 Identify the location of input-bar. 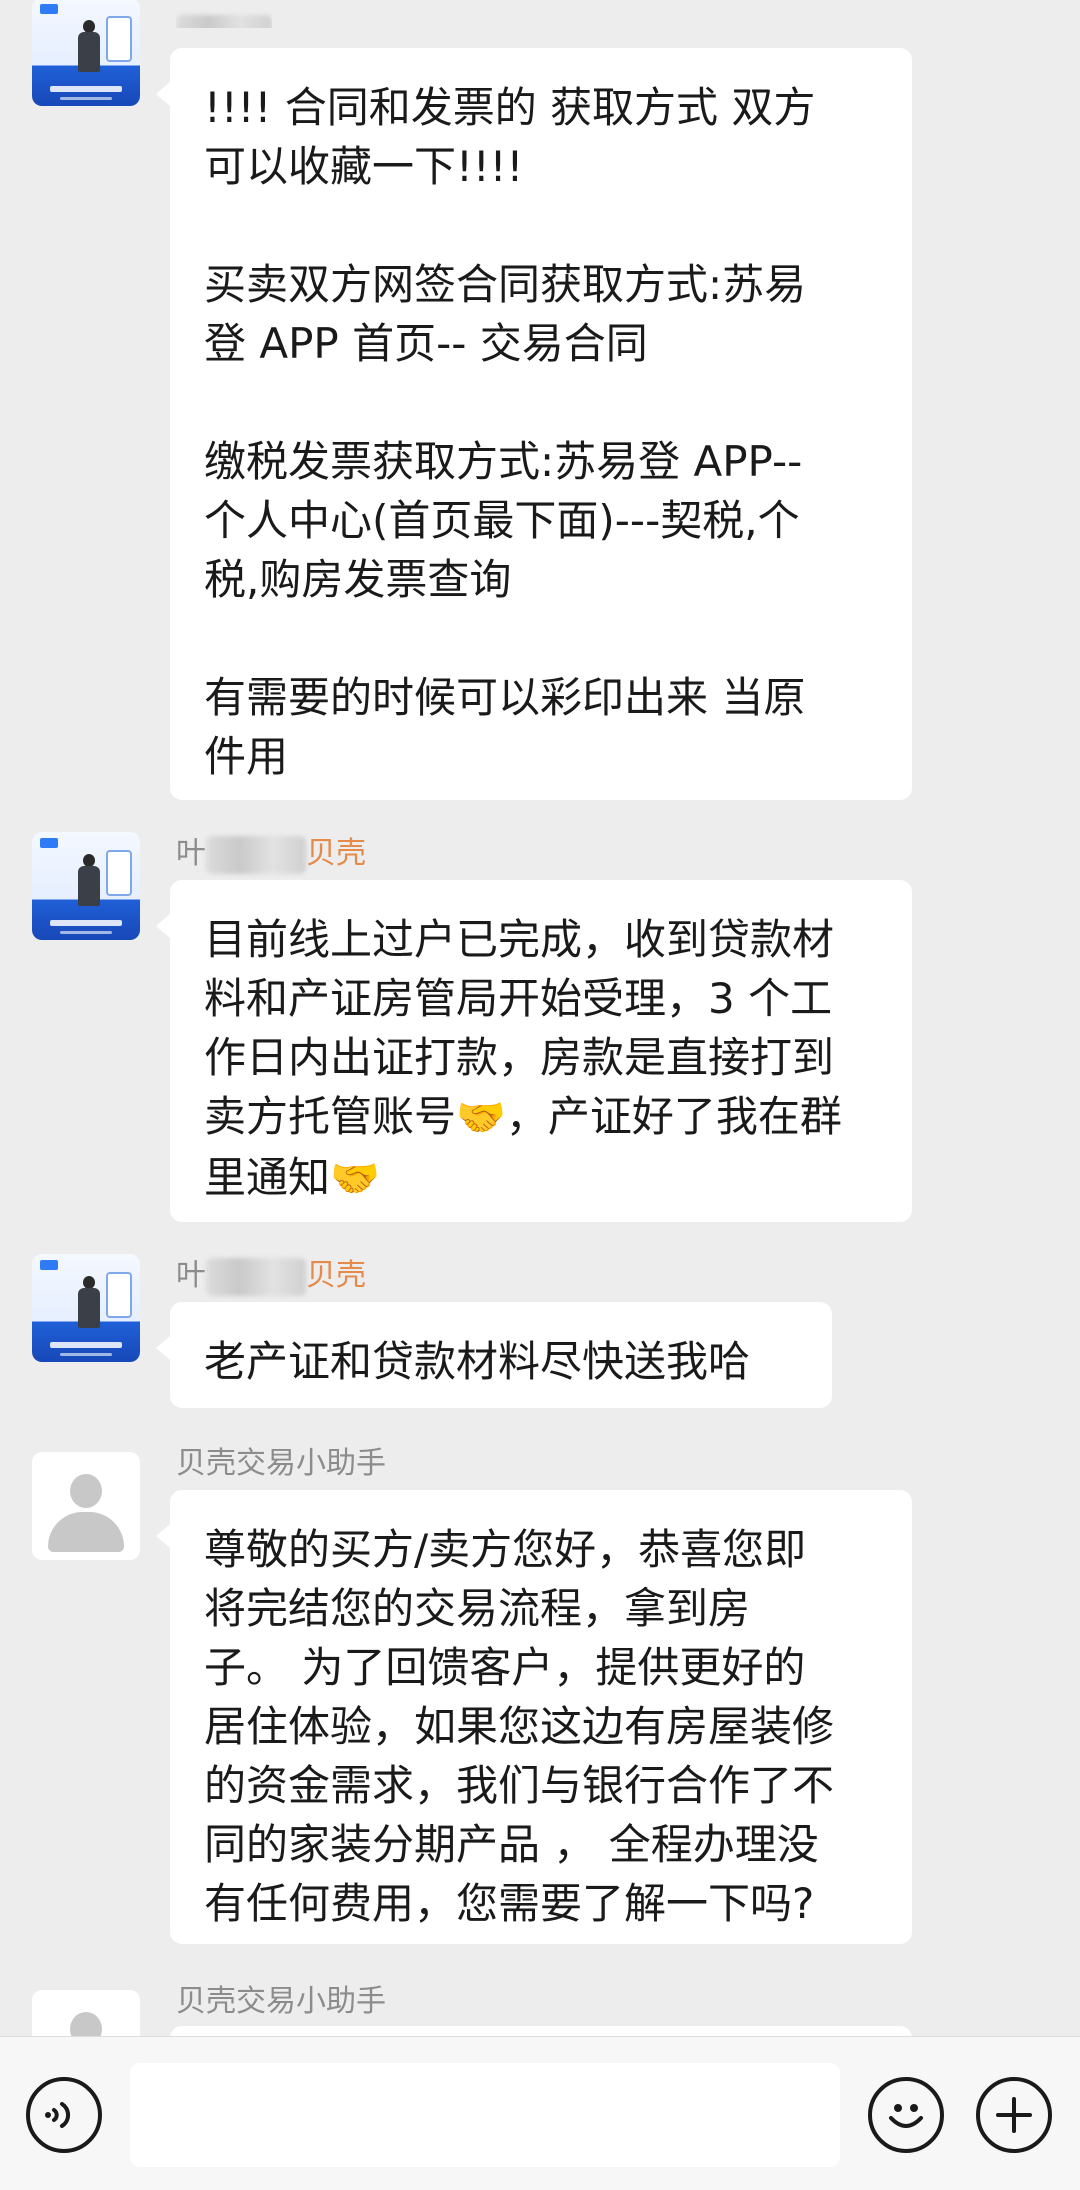
(540, 2113).